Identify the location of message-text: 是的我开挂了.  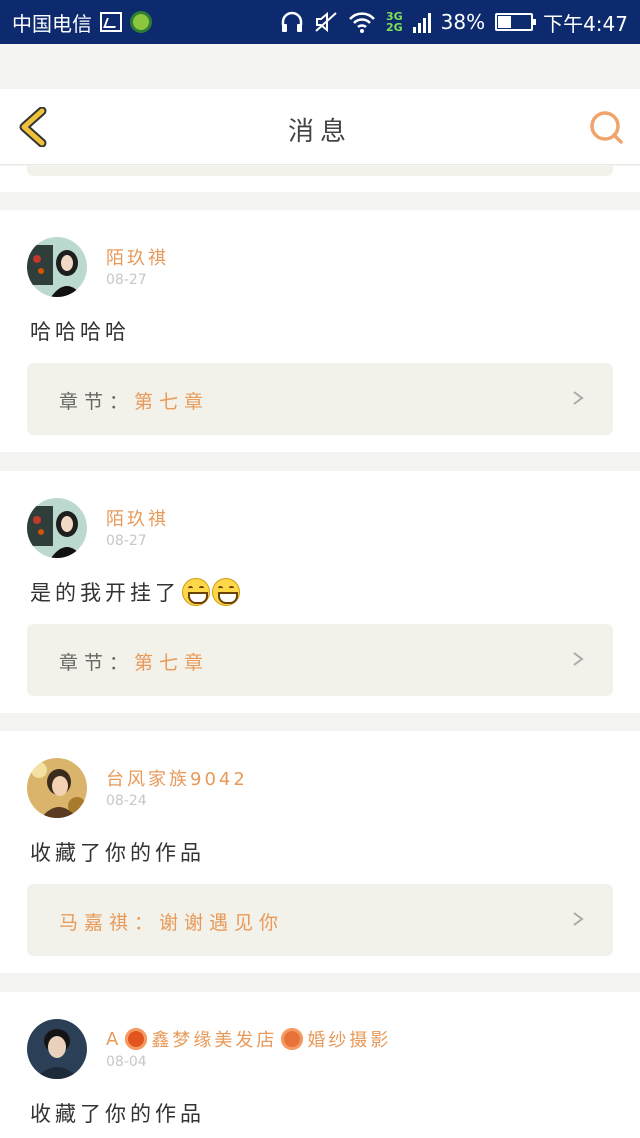
(135, 592).